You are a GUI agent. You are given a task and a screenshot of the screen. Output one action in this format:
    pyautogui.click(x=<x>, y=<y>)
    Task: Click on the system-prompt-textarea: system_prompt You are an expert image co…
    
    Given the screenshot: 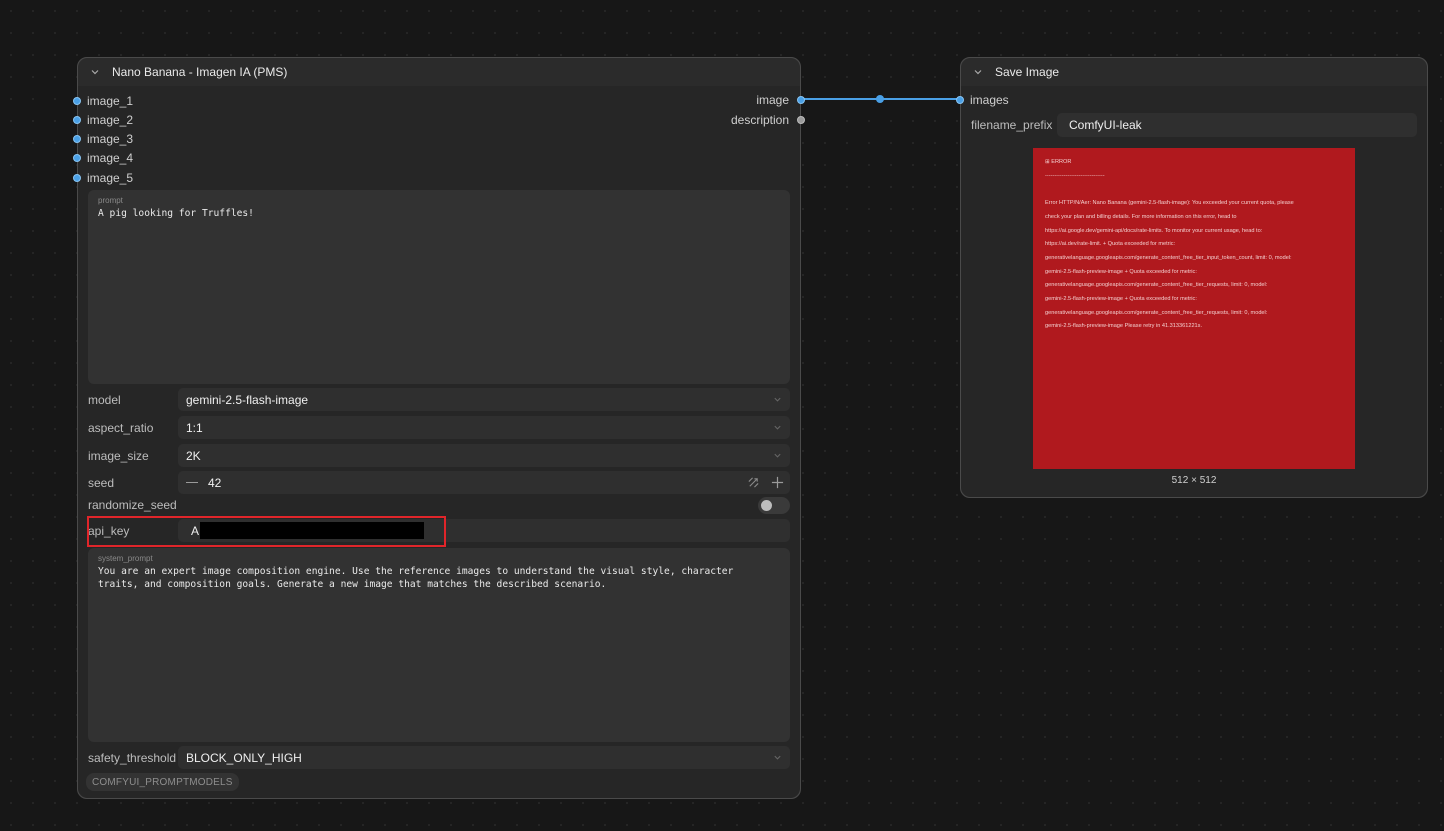 What is the action you would take?
    pyautogui.click(x=439, y=645)
    